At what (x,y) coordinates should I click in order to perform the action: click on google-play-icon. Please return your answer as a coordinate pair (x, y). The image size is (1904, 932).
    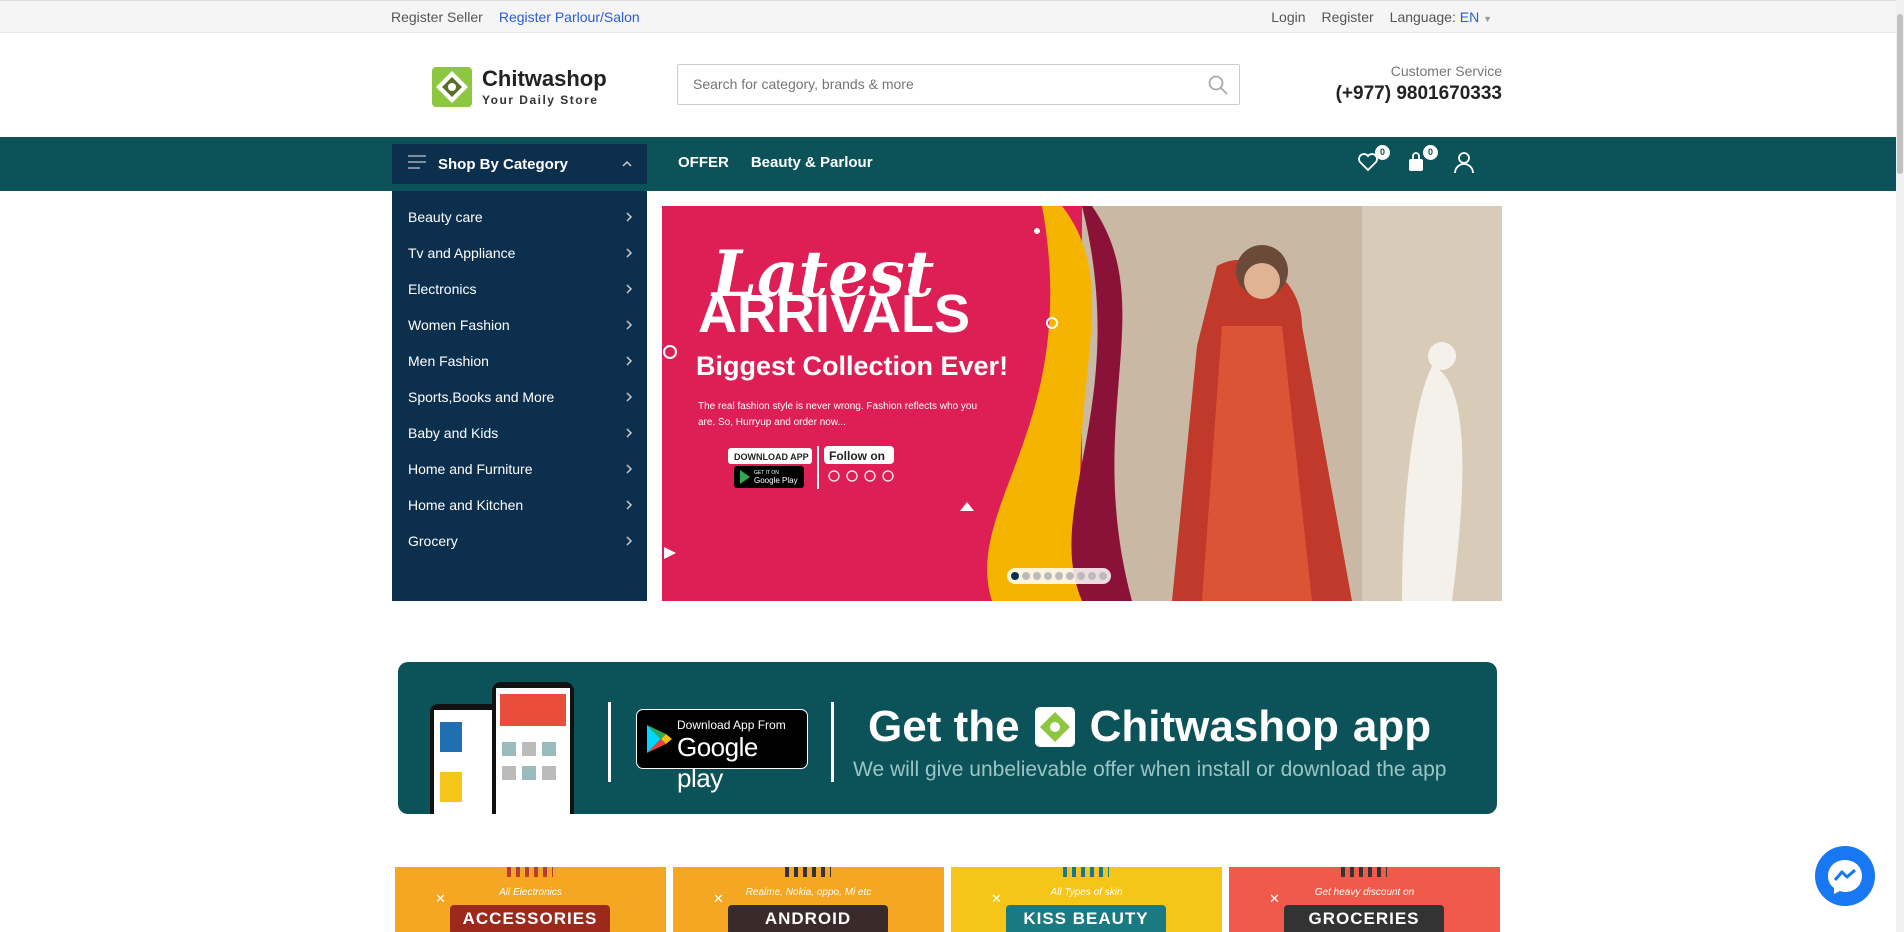
    Looking at the image, I should click on (659, 739).